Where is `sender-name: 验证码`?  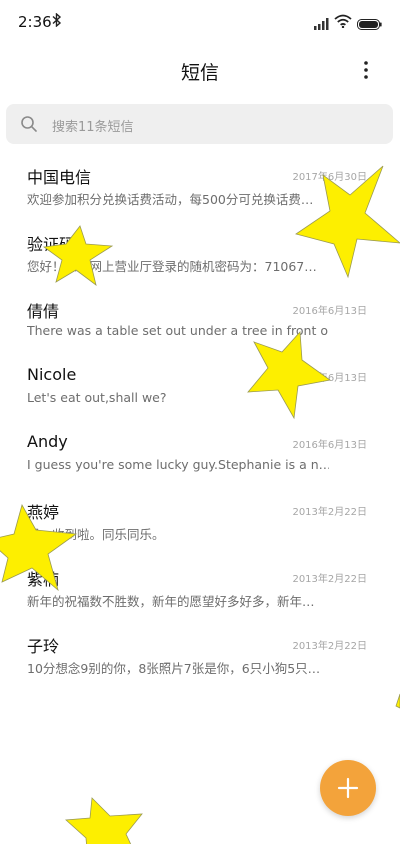 sender-name: 验证码 is located at coordinates (51, 244).